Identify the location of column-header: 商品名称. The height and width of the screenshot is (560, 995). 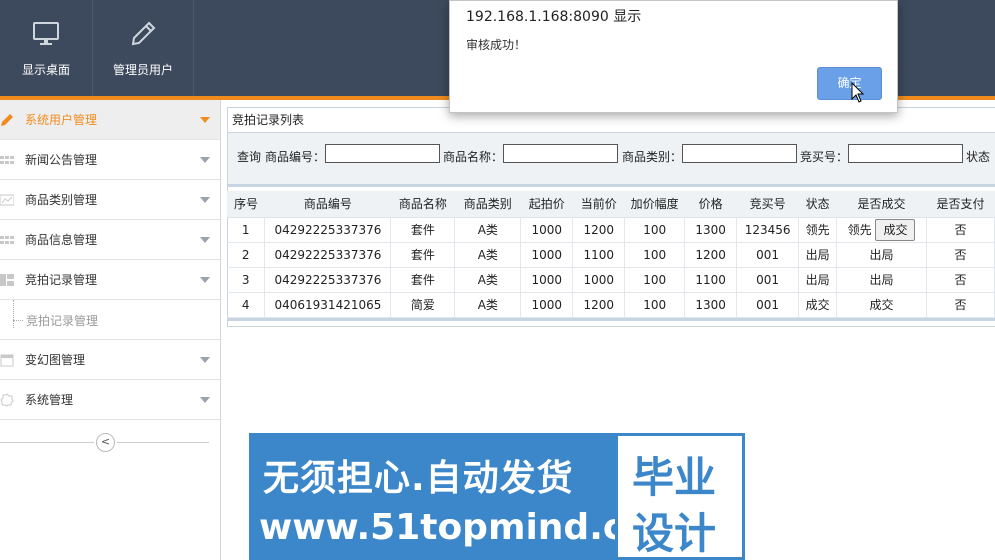
(422, 204).